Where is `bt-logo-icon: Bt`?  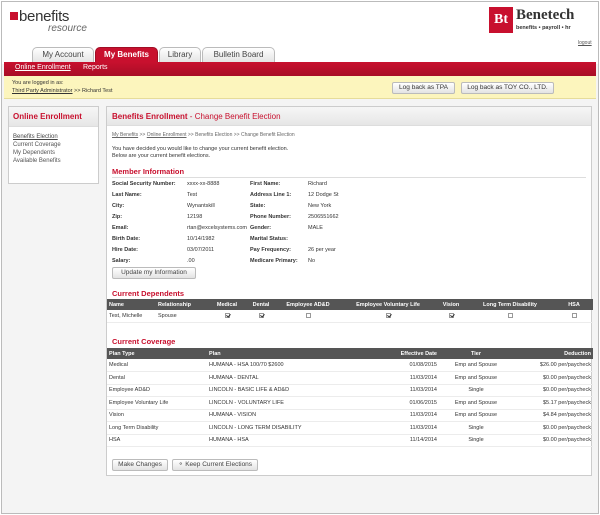 bt-logo-icon: Bt is located at coordinates (501, 20).